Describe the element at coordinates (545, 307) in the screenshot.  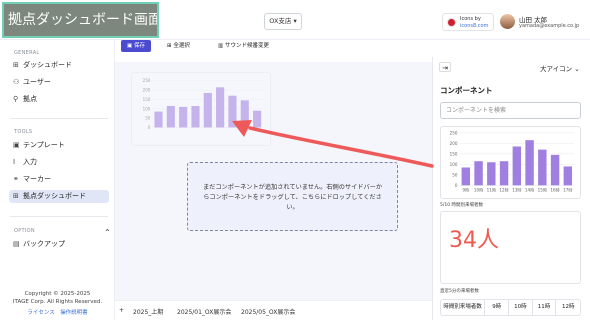
I see `table-header-cell: 11時` at that location.